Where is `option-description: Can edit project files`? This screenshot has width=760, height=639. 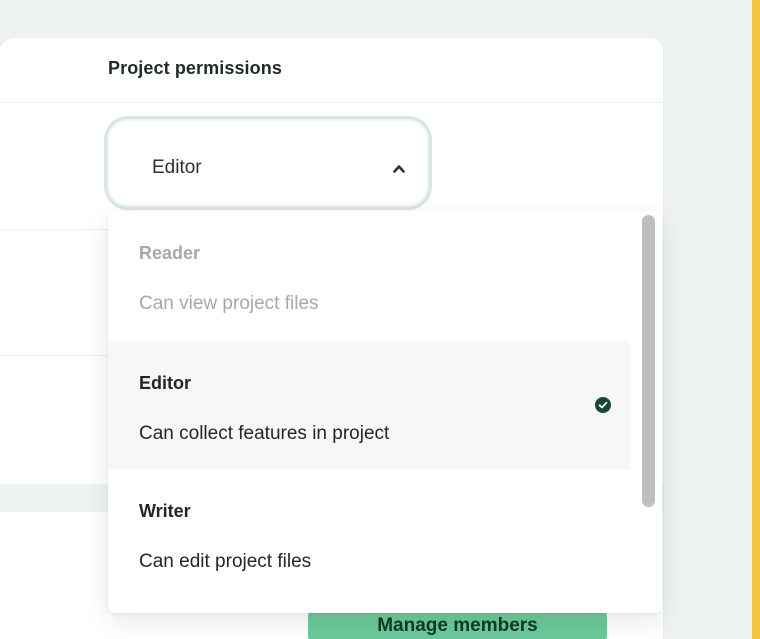
option-description: Can edit project files is located at coordinates (225, 561).